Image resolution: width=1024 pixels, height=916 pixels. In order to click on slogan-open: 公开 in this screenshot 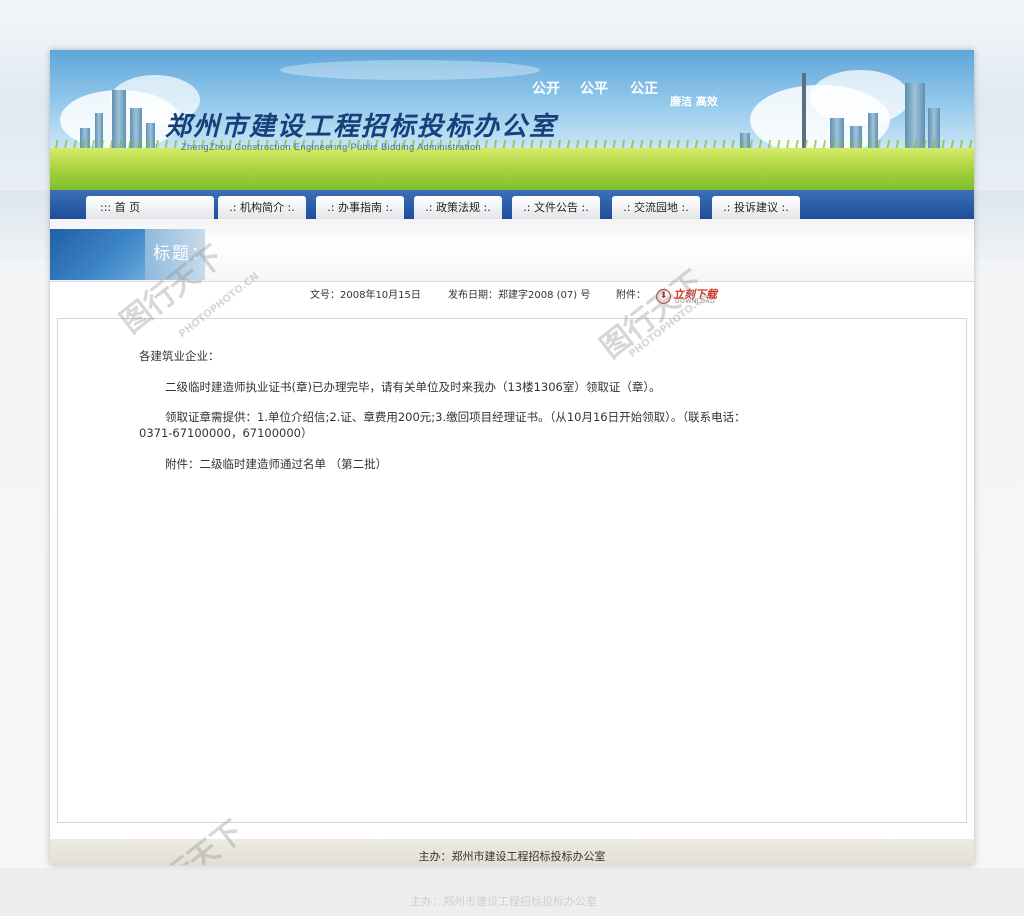, I will do `click(546, 89)`.